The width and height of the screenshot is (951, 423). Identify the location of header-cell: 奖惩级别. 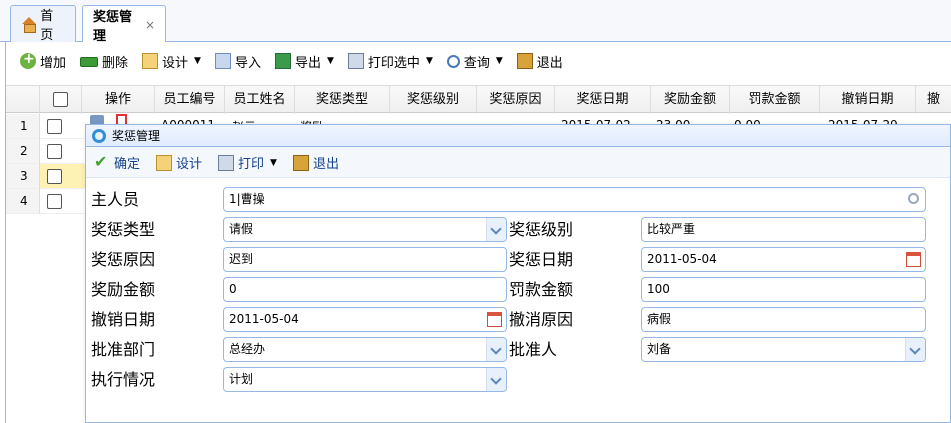
(433, 100).